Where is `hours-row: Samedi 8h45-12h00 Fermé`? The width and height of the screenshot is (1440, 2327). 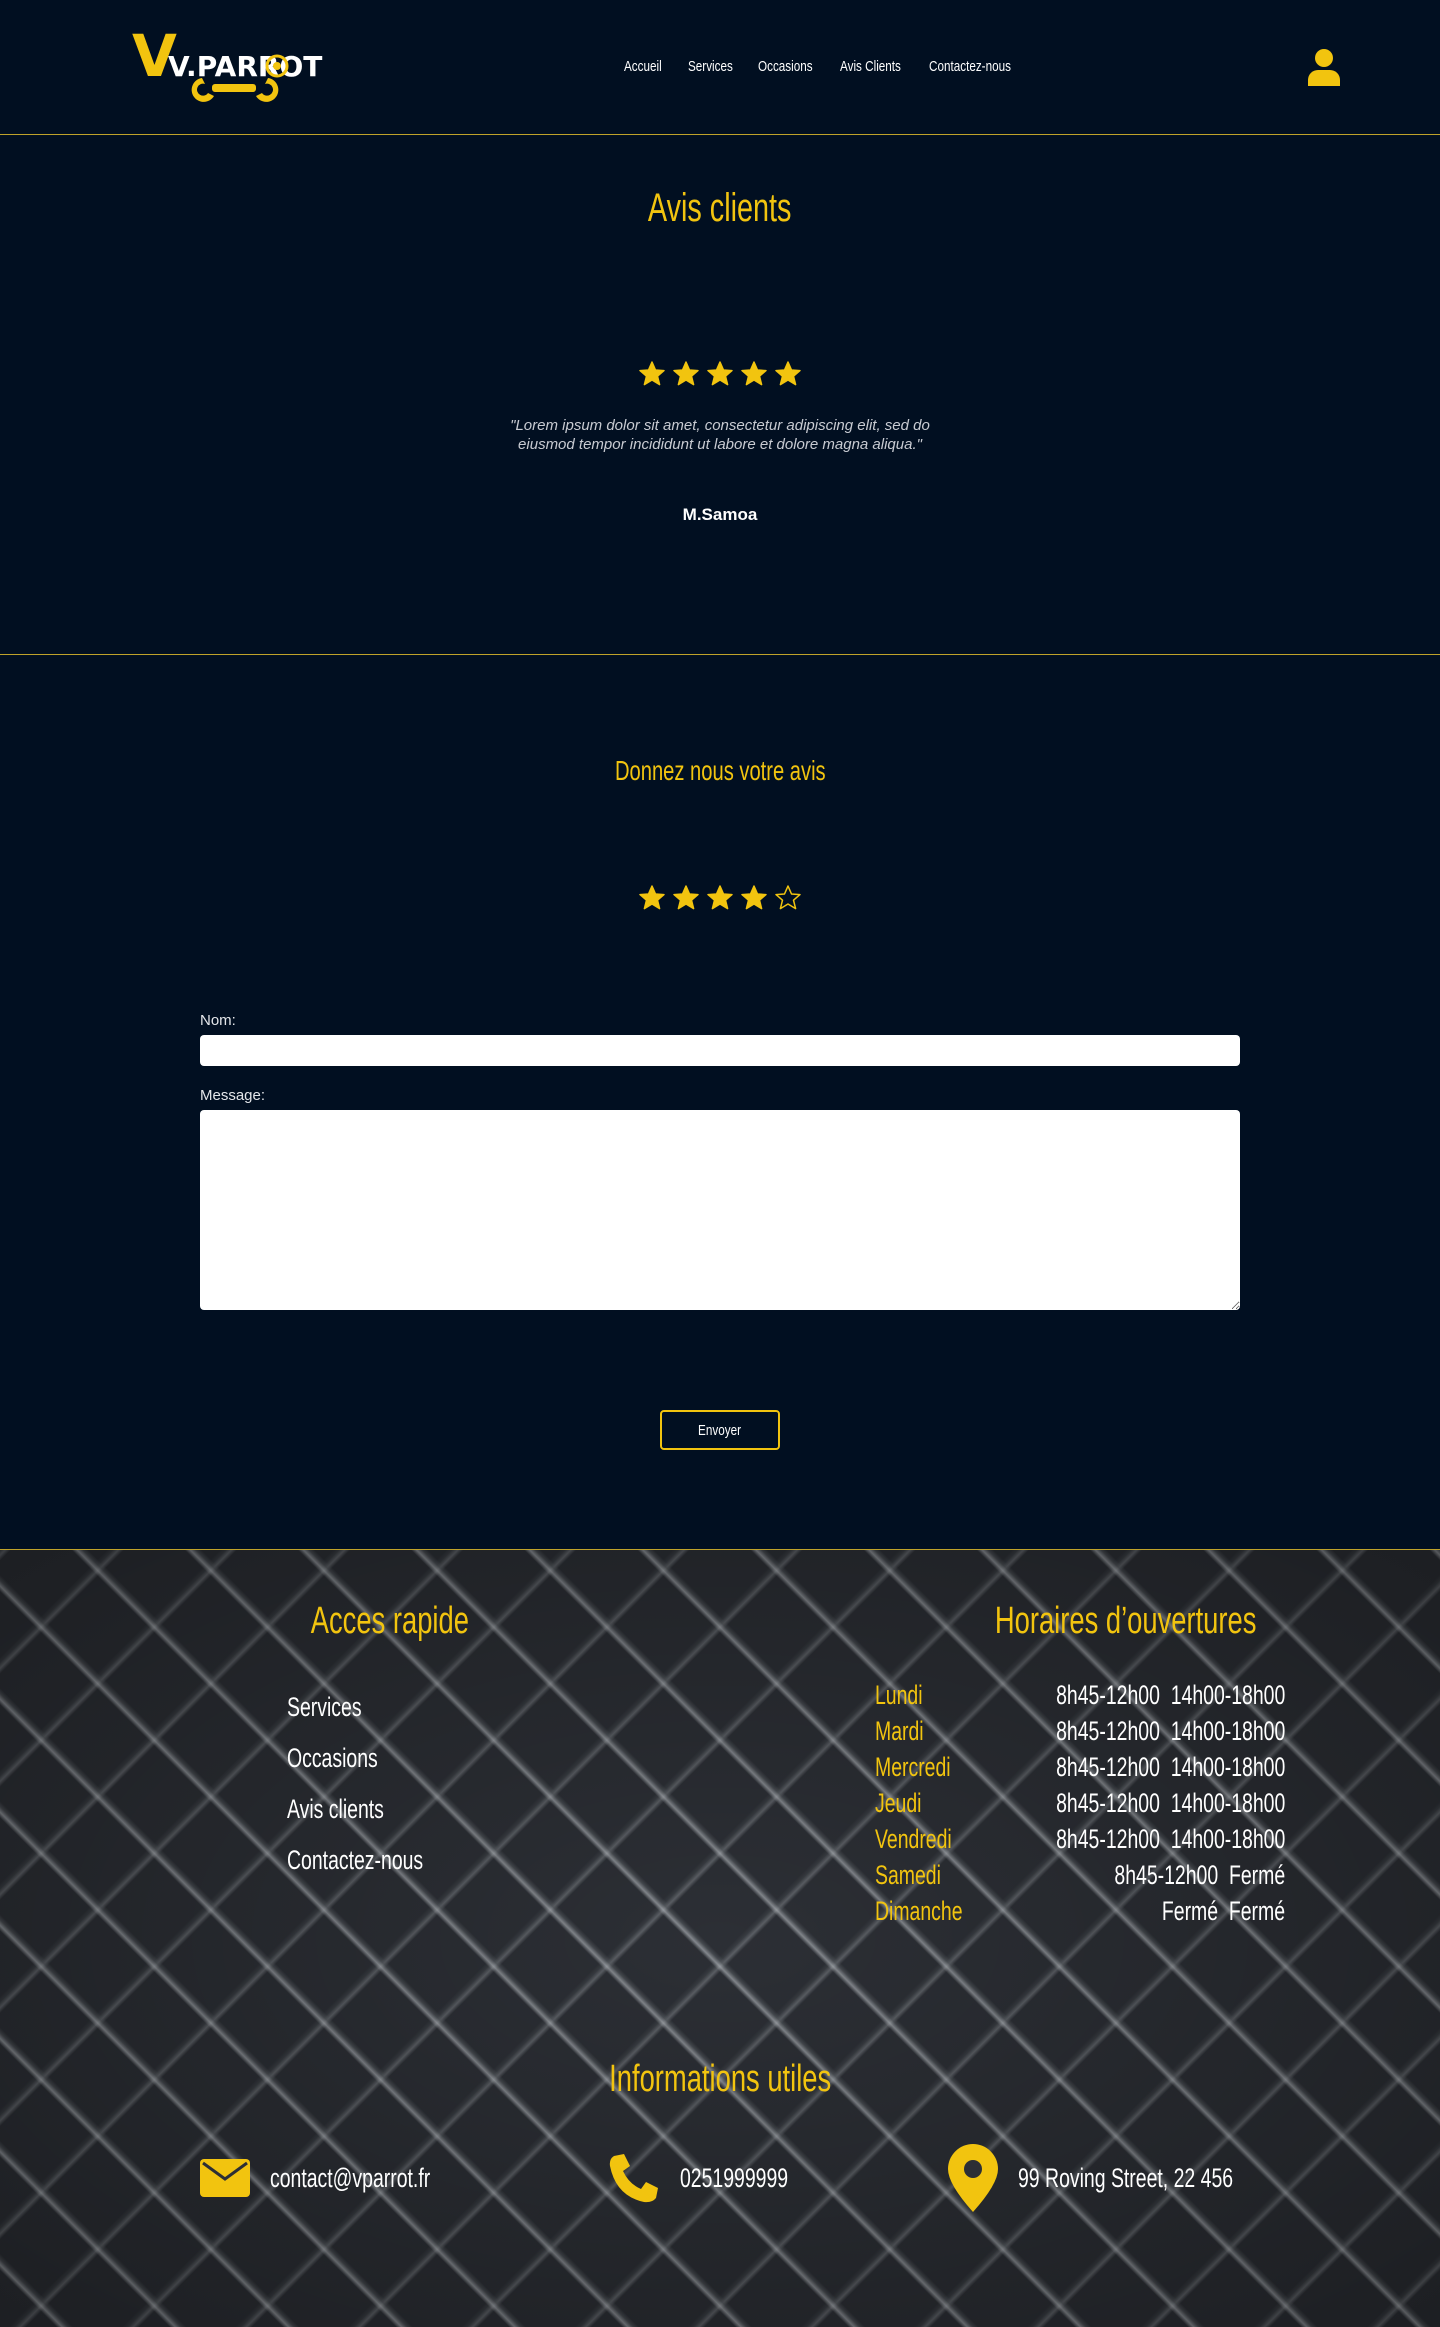 hours-row: Samedi 8h45-12h00 Fermé is located at coordinates (1080, 1876).